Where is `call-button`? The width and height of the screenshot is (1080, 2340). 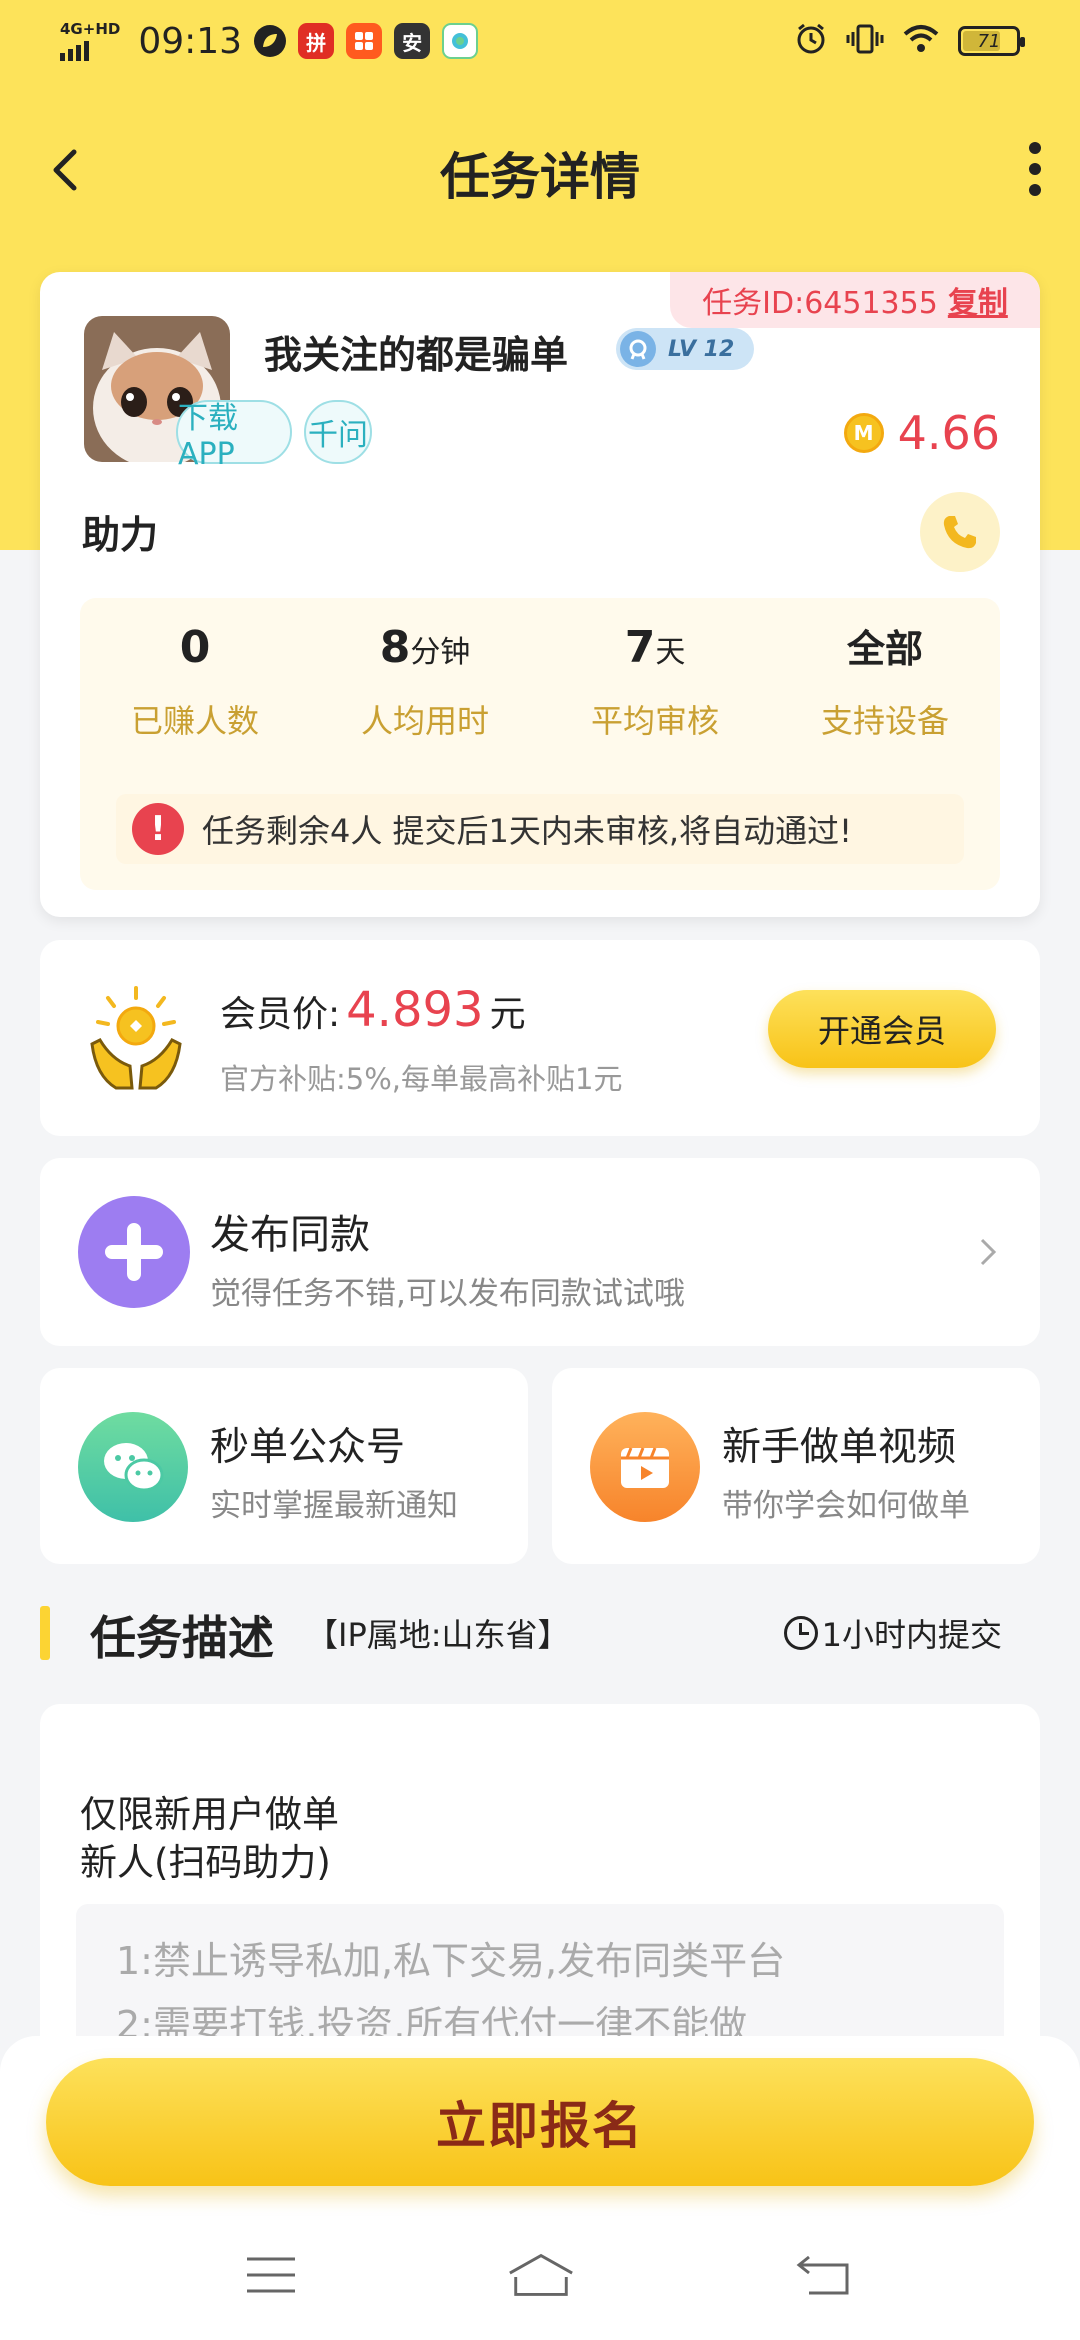
call-button is located at coordinates (960, 532).